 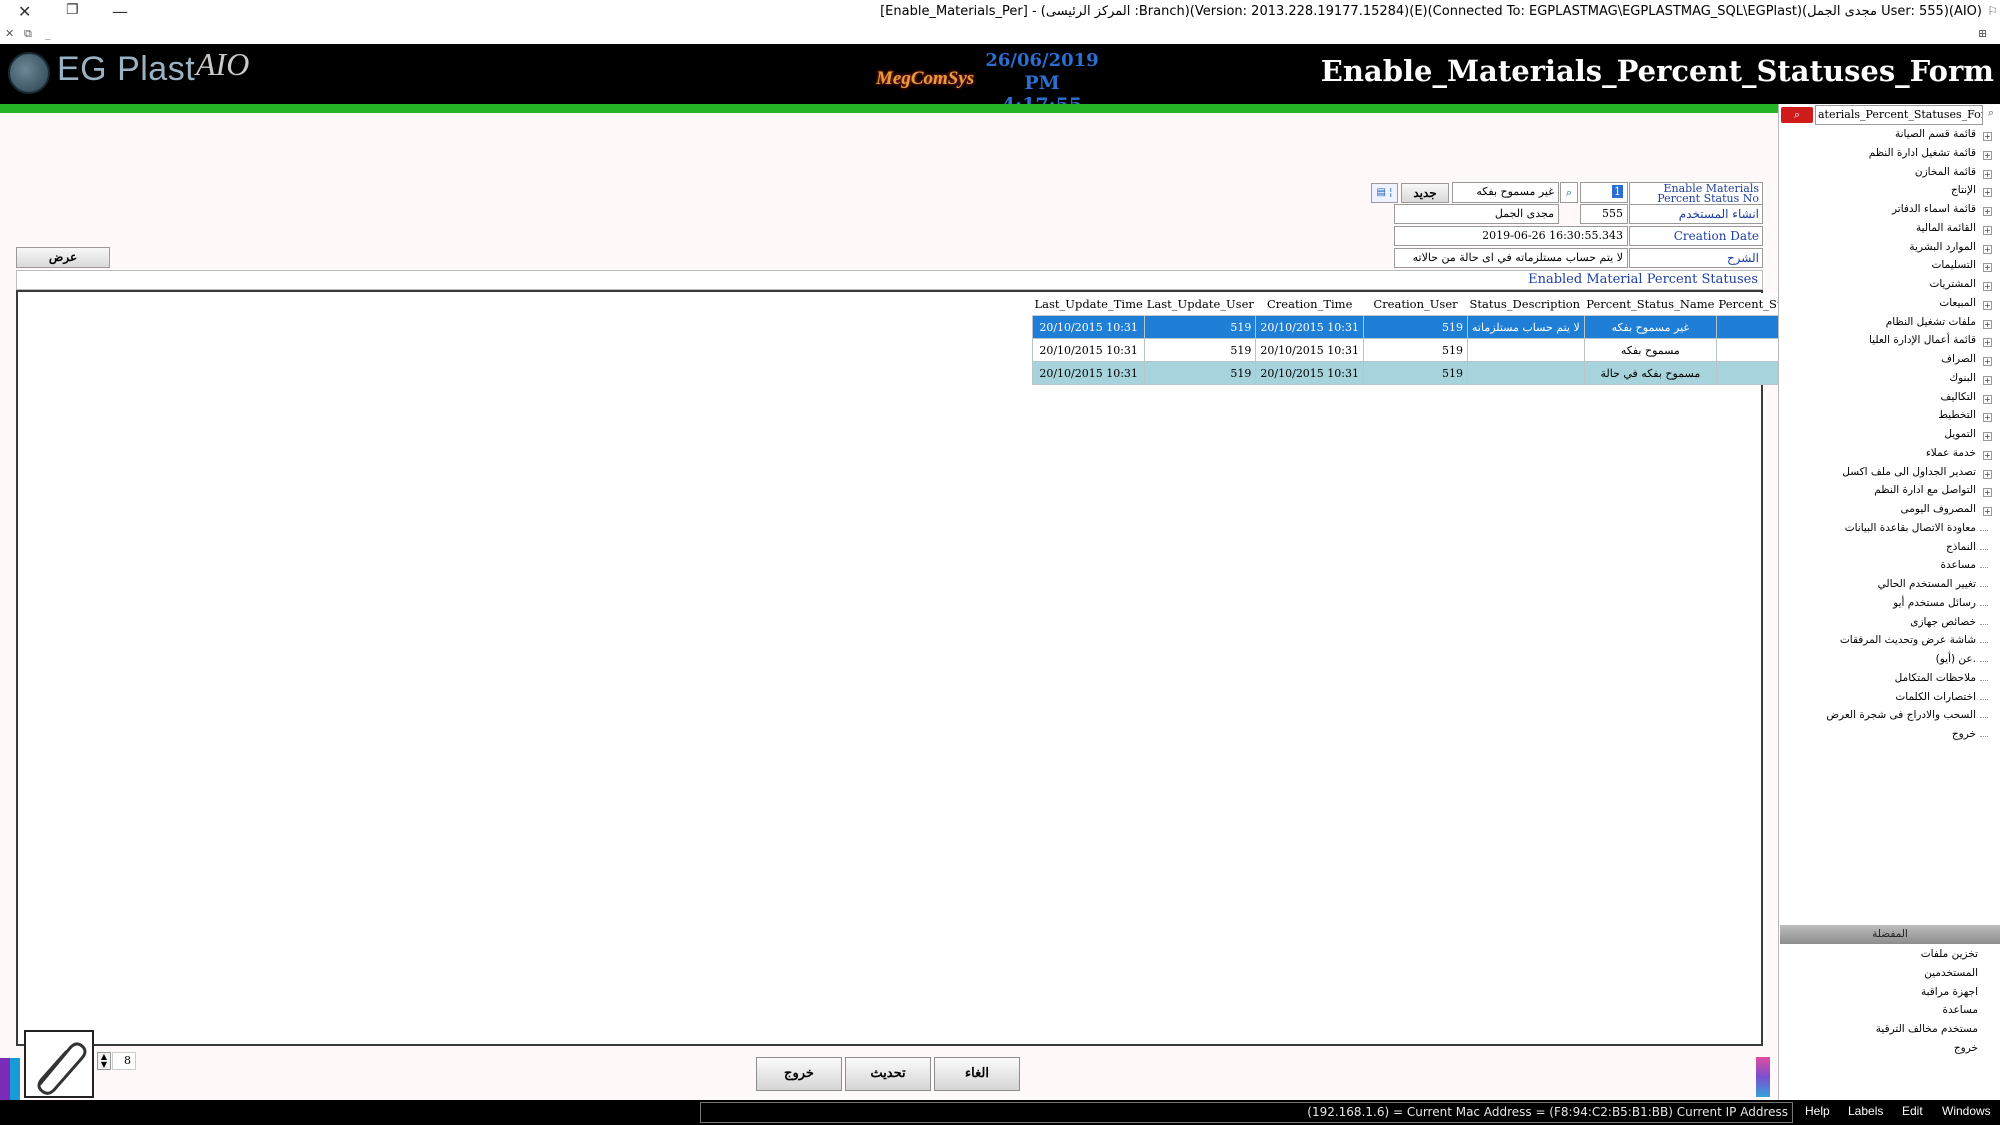 I want to click on sidebar-tree-item: السحب والادراج فى شجرة العرض, so click(x=1901, y=715).